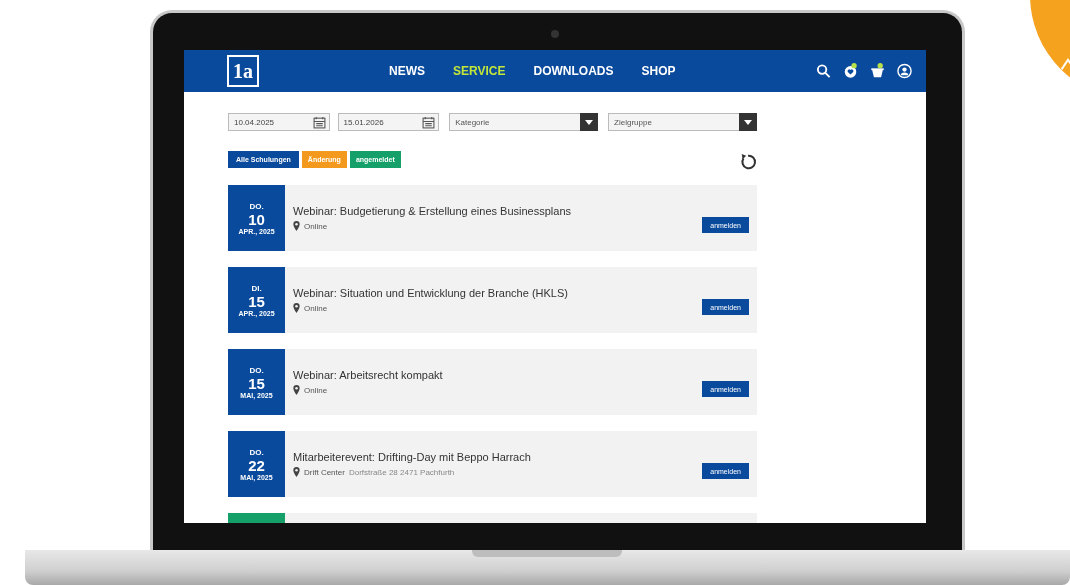  I want to click on event-title: Mitarbeiterevent: Drifting-Day mit Beppo Harrach, so click(412, 457).